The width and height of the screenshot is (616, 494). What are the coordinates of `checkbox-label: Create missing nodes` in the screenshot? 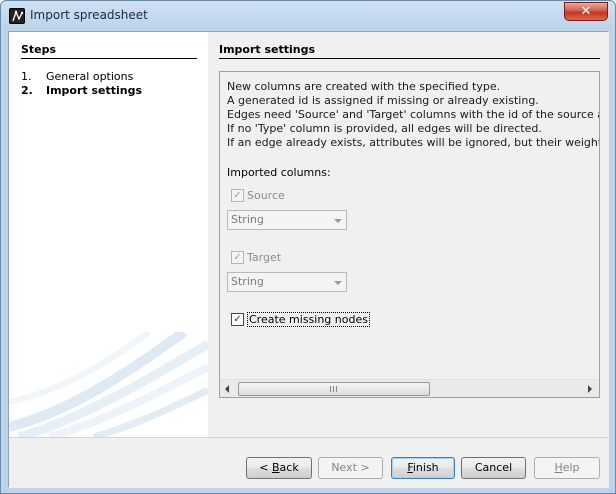 It's located at (308, 319).